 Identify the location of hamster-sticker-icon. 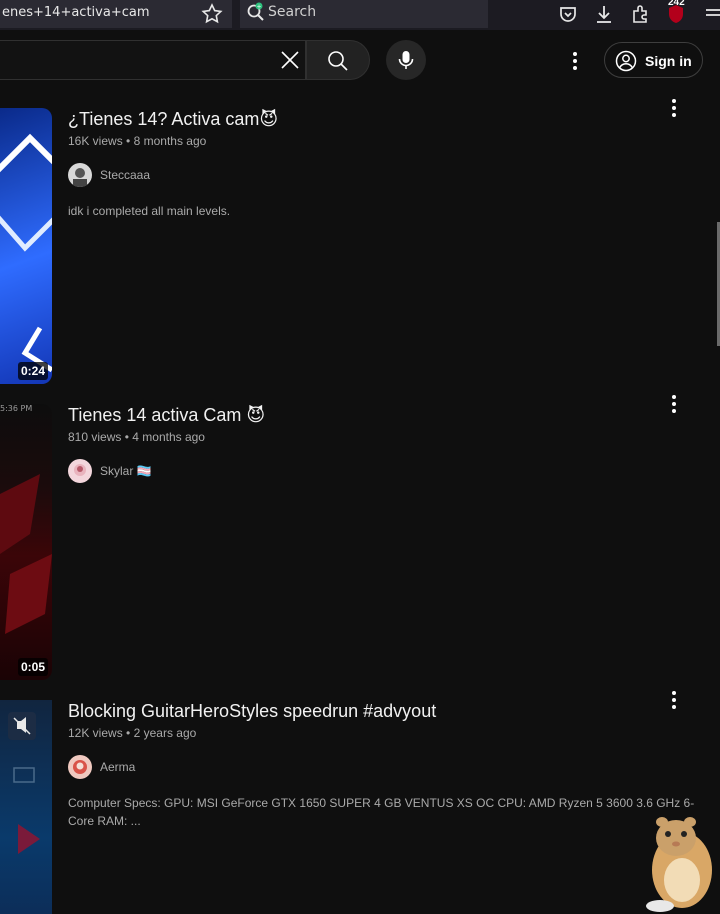
(675, 861).